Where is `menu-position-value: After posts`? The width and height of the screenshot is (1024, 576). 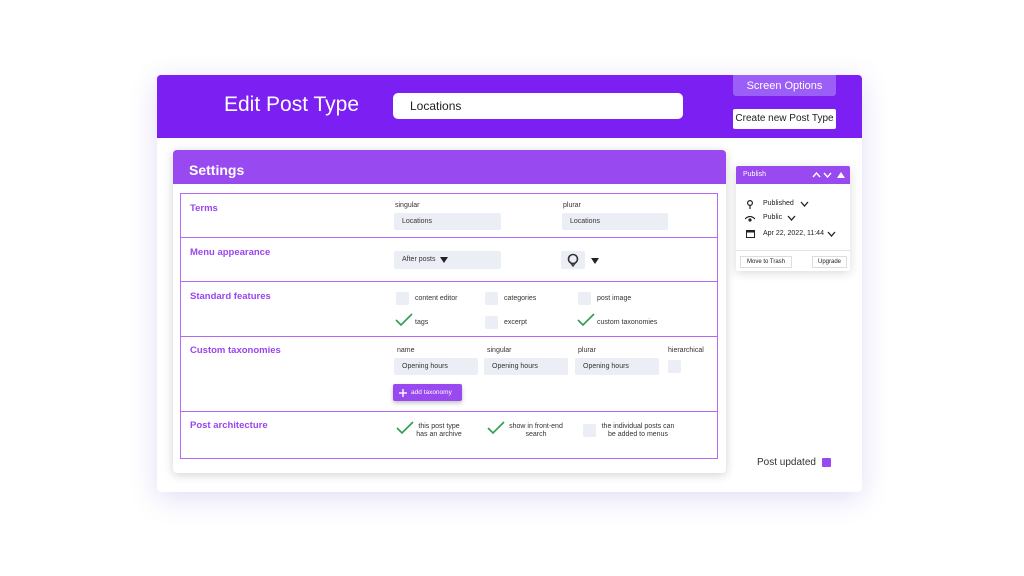
menu-position-value: After posts is located at coordinates (419, 259).